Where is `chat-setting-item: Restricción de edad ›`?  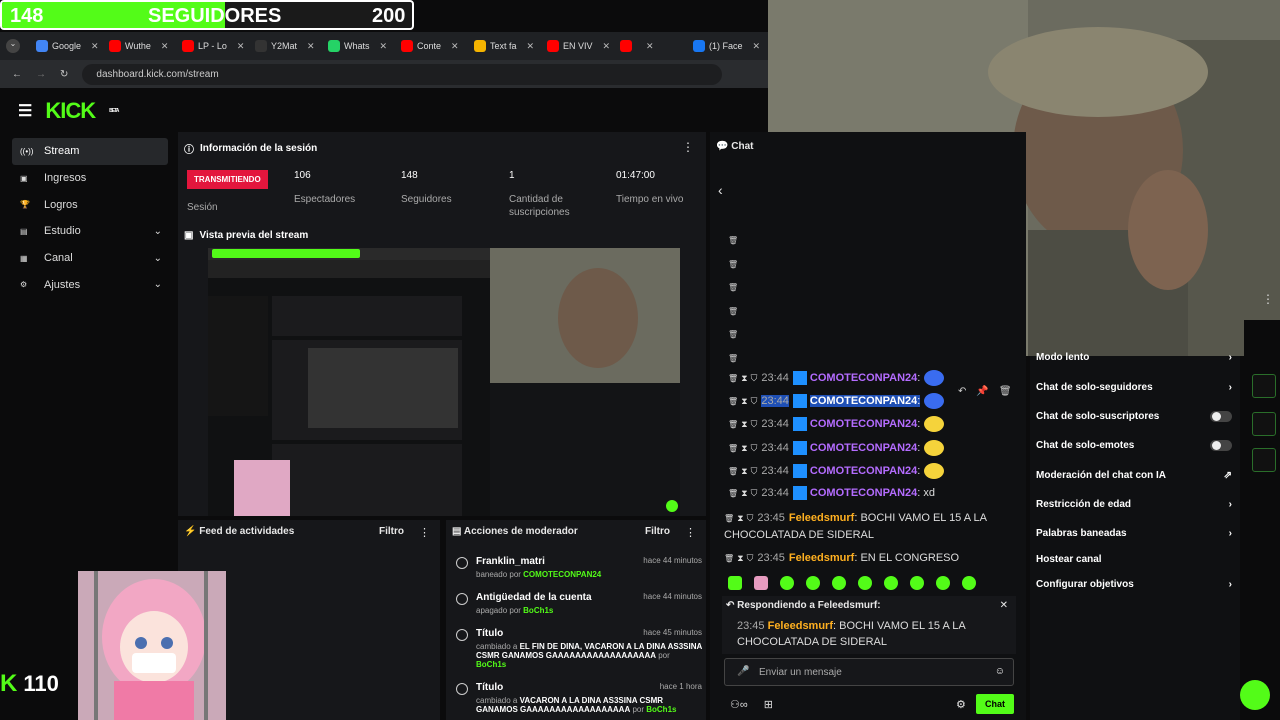
chat-setting-item: Restricción de edad › is located at coordinates (1134, 504).